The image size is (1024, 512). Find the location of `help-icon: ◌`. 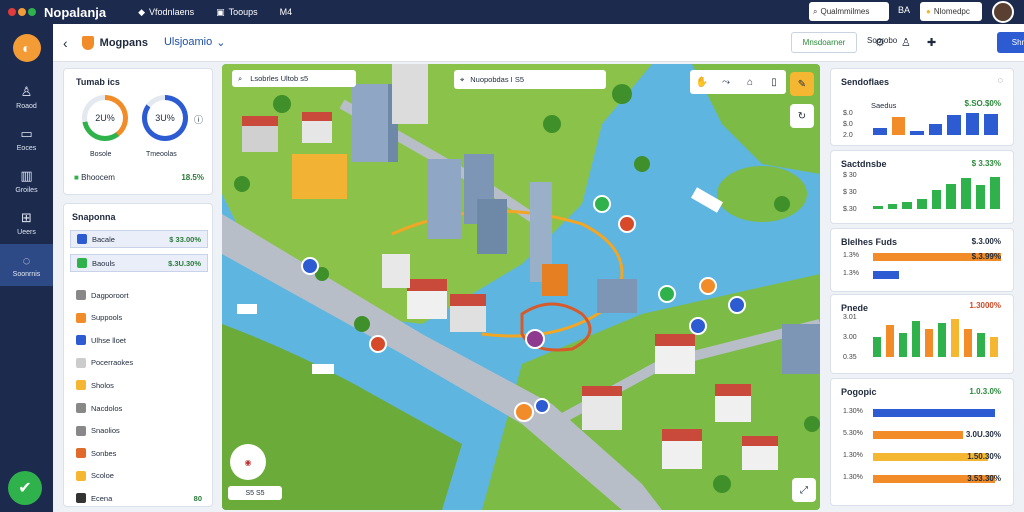

help-icon: ◌ is located at coordinates (1000, 80).